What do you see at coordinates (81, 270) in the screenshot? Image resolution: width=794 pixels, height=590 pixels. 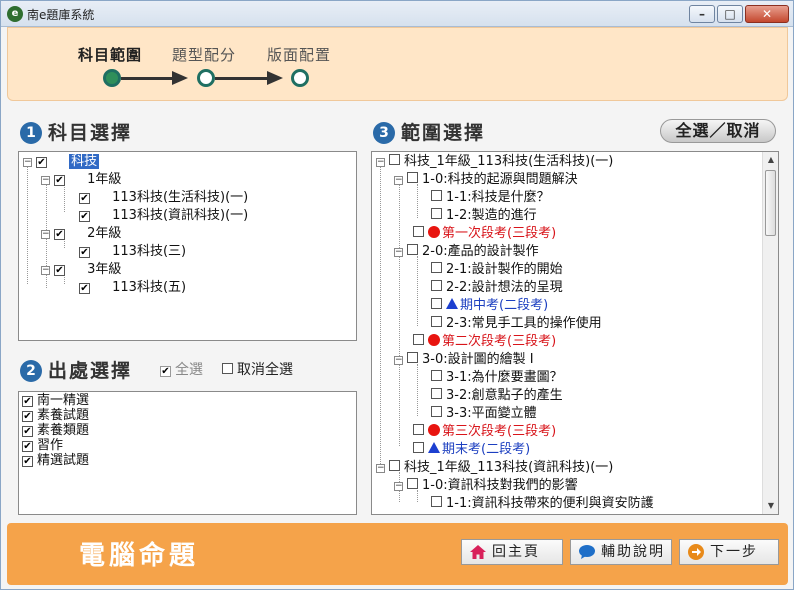 I see `tree-item-grade3: − ✔ 3年級` at bounding box center [81, 270].